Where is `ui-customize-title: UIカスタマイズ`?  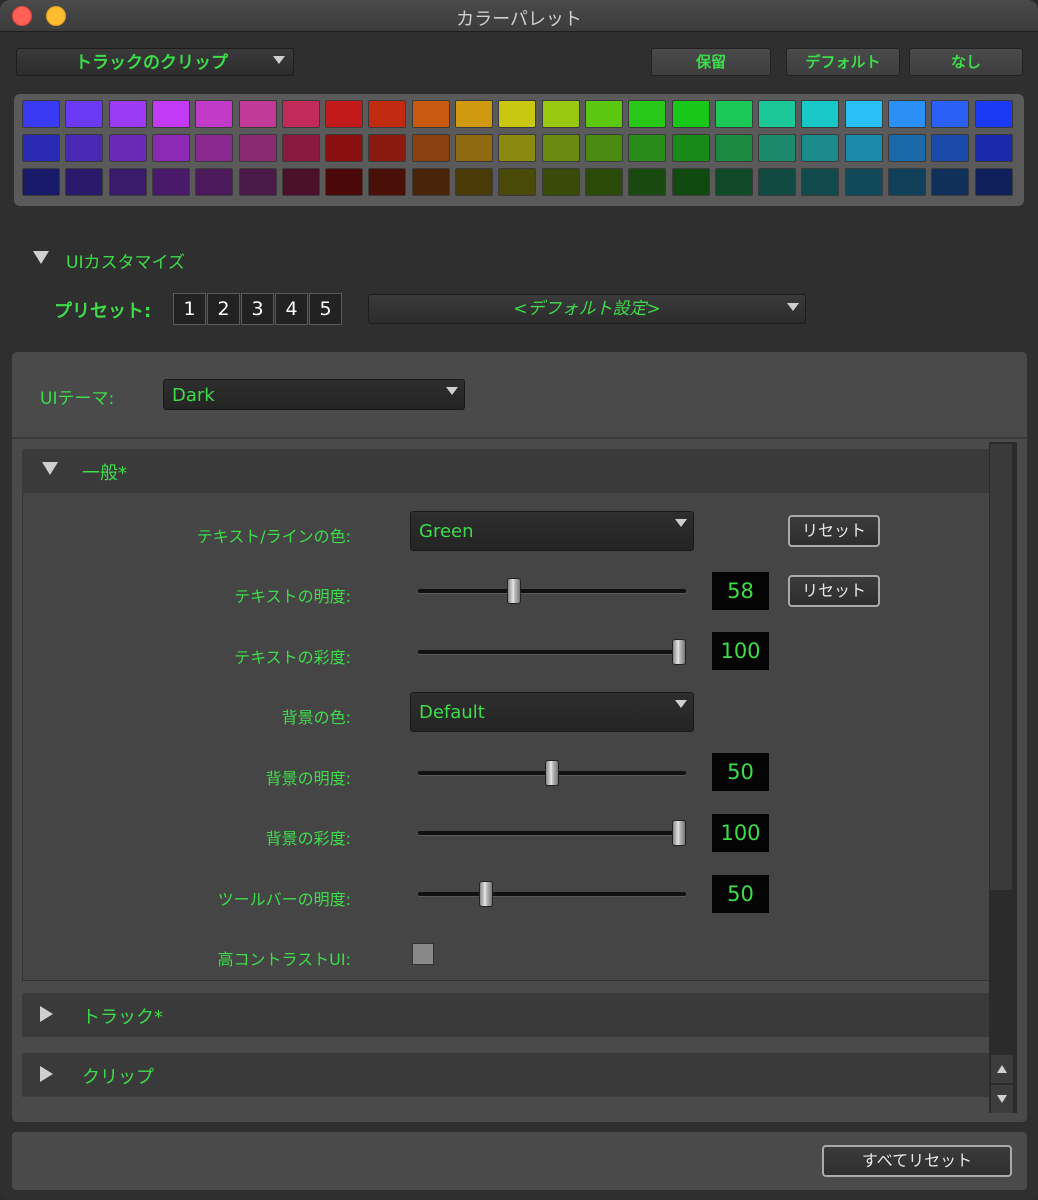 ui-customize-title: UIカスタマイズ is located at coordinates (125, 260).